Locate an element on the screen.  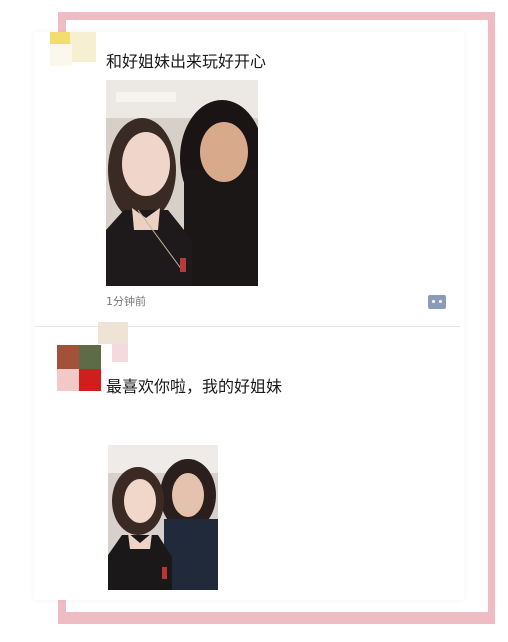
post-text: 最喜欢你啦，我的好姐妹 is located at coordinates (194, 386).